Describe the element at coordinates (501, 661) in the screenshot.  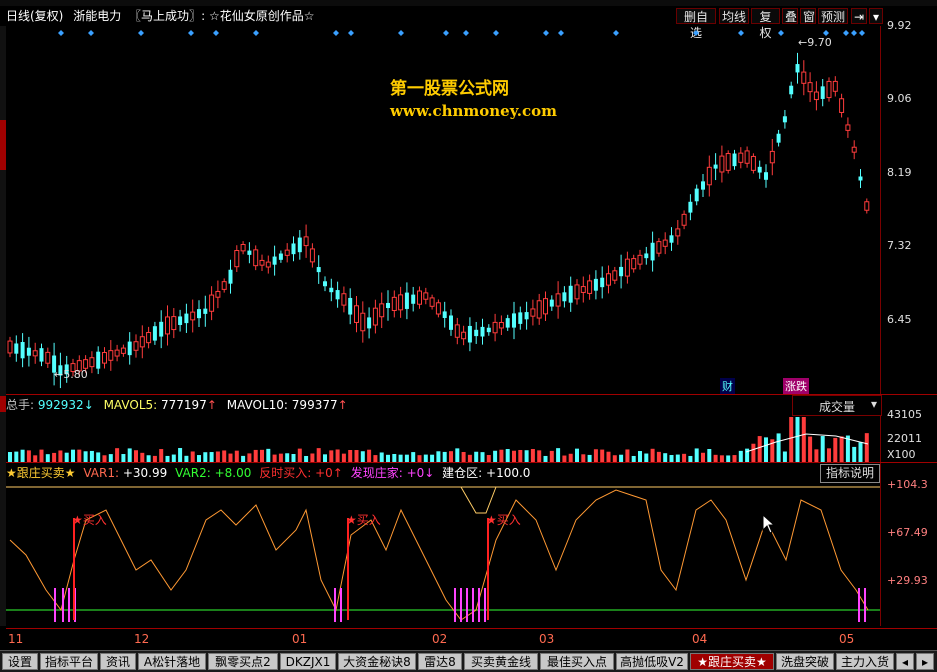
I see `tab-formula: 买卖黄金线` at that location.